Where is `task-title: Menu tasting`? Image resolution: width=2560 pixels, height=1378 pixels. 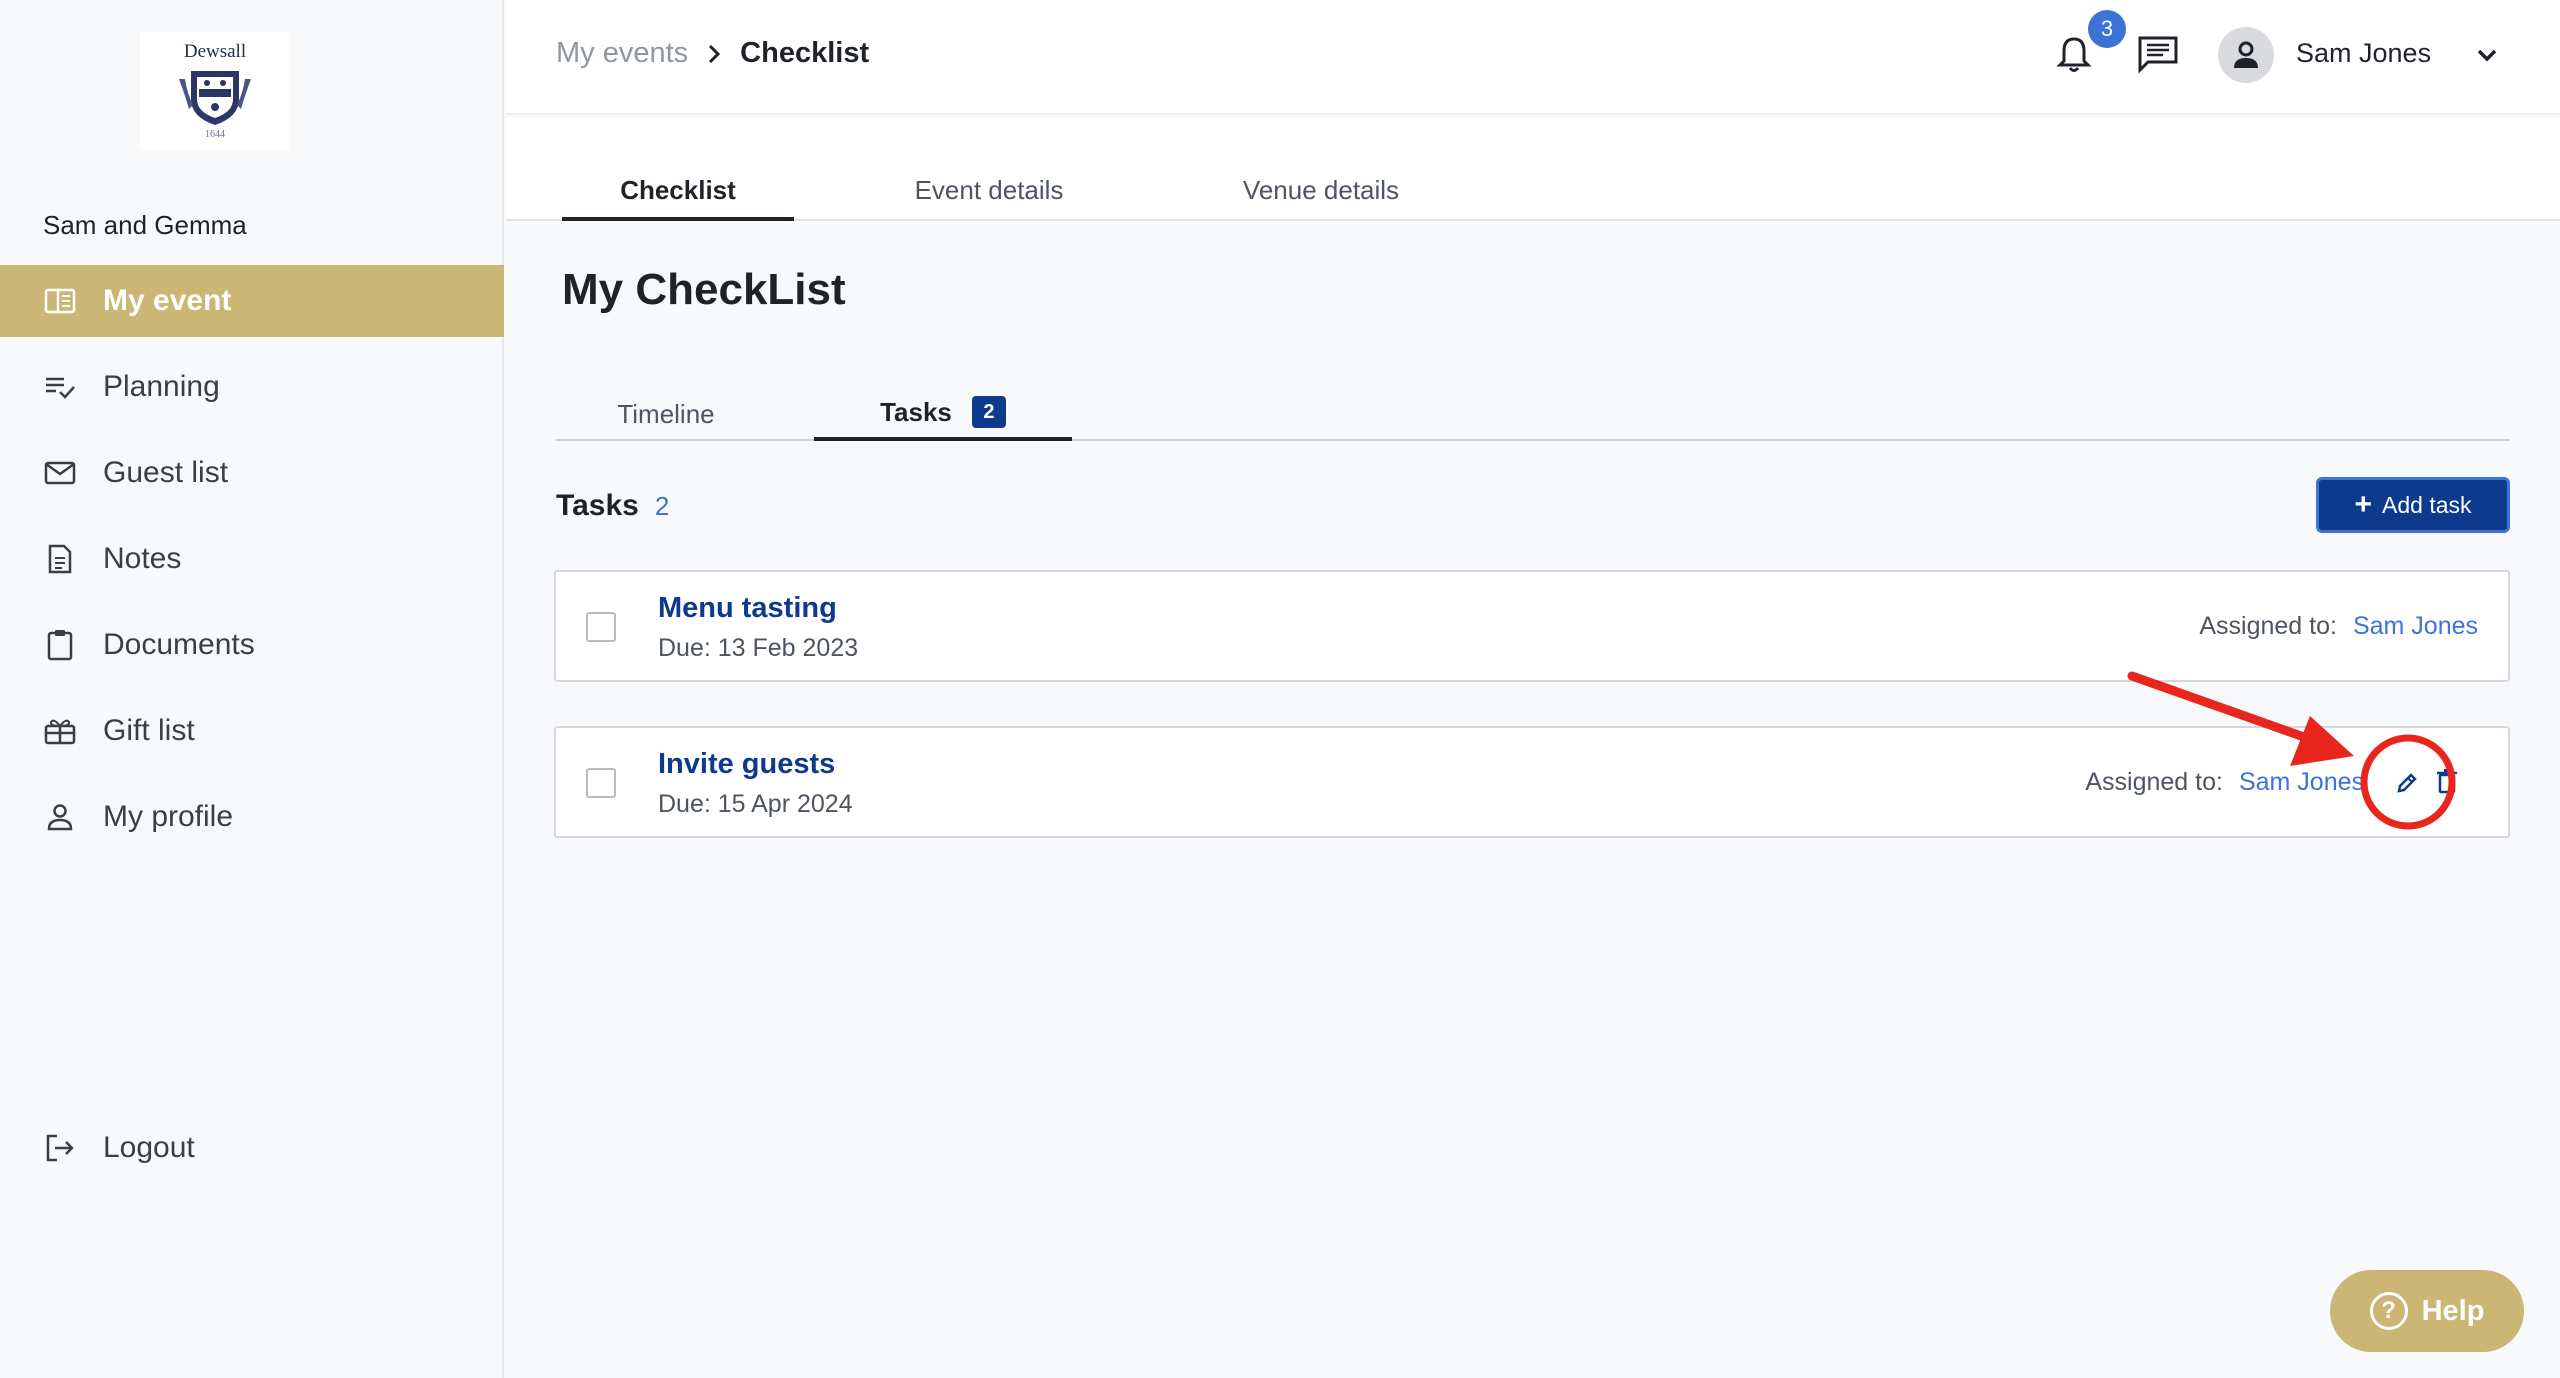 task-title: Menu tasting is located at coordinates (747, 608).